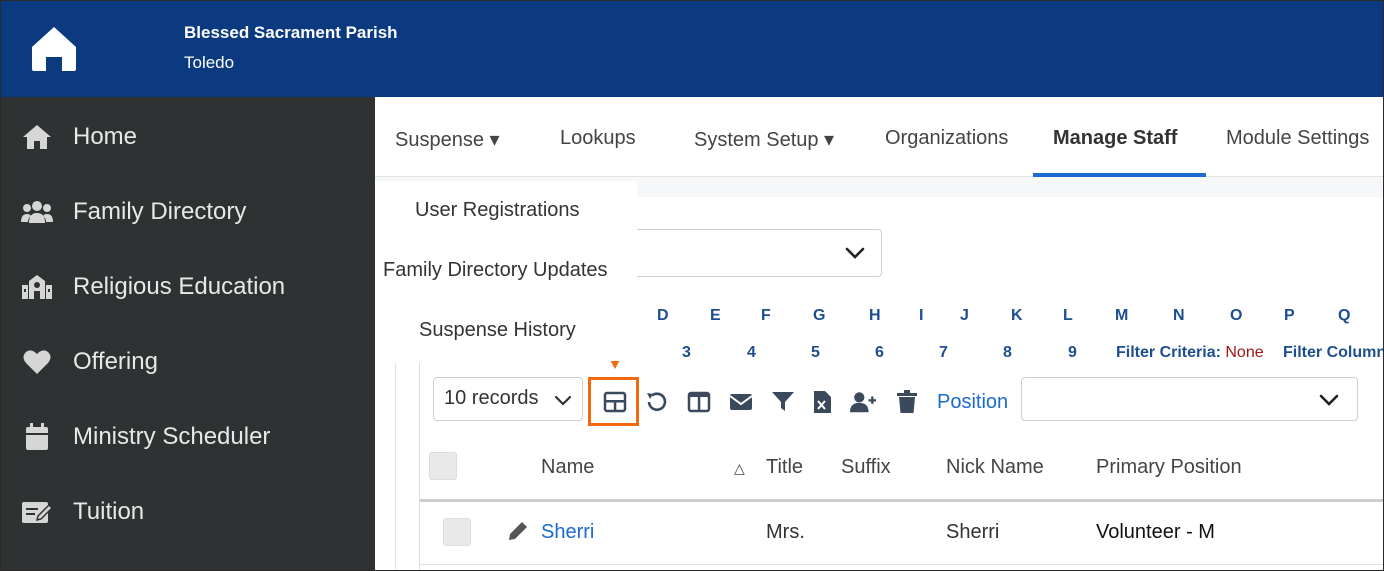 The image size is (1384, 571). What do you see at coordinates (497, 210) in the screenshot?
I see `menu-item-user-registrations: User Registrations` at bounding box center [497, 210].